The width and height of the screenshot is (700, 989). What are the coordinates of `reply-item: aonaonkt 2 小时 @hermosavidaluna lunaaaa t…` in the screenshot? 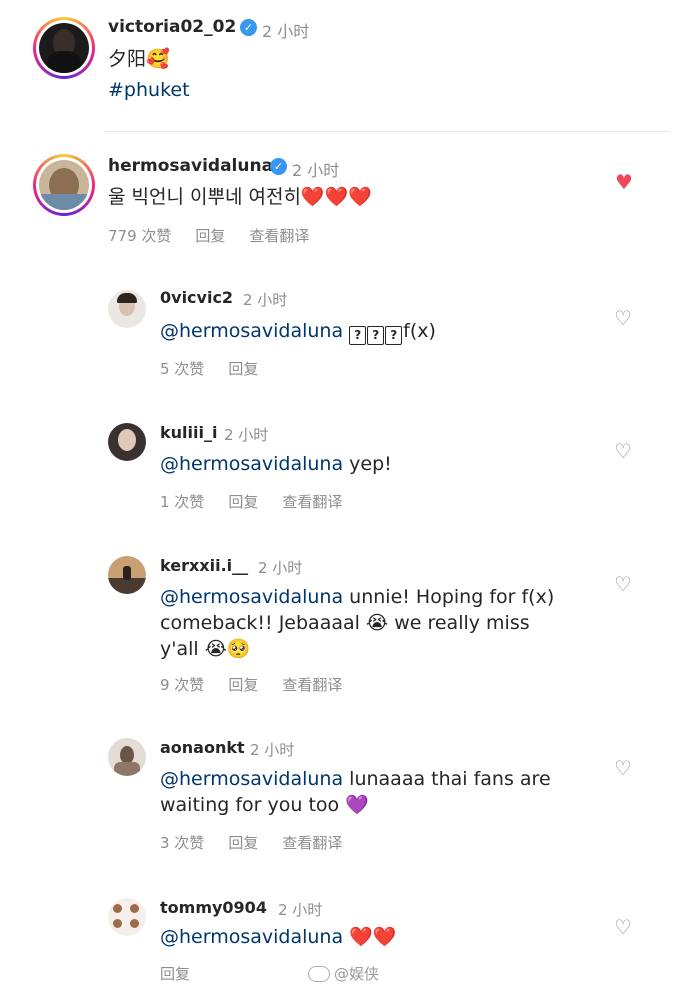 It's located at (350, 800).